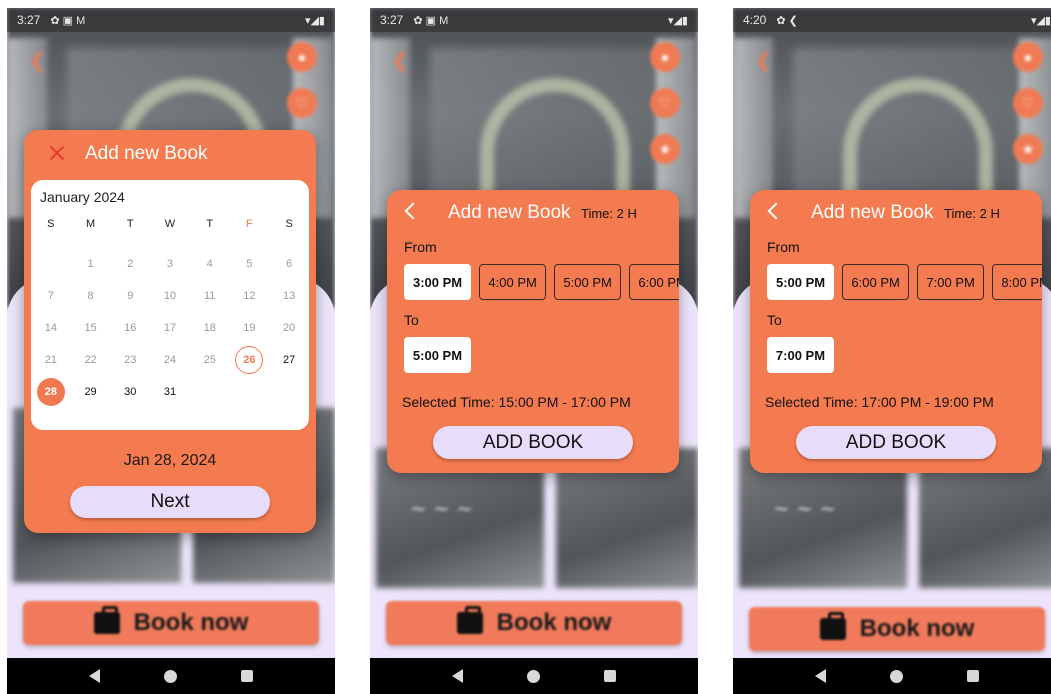 This screenshot has width=1051, height=694. Describe the element at coordinates (51, 264) in the screenshot. I see `calendar-blank` at that location.